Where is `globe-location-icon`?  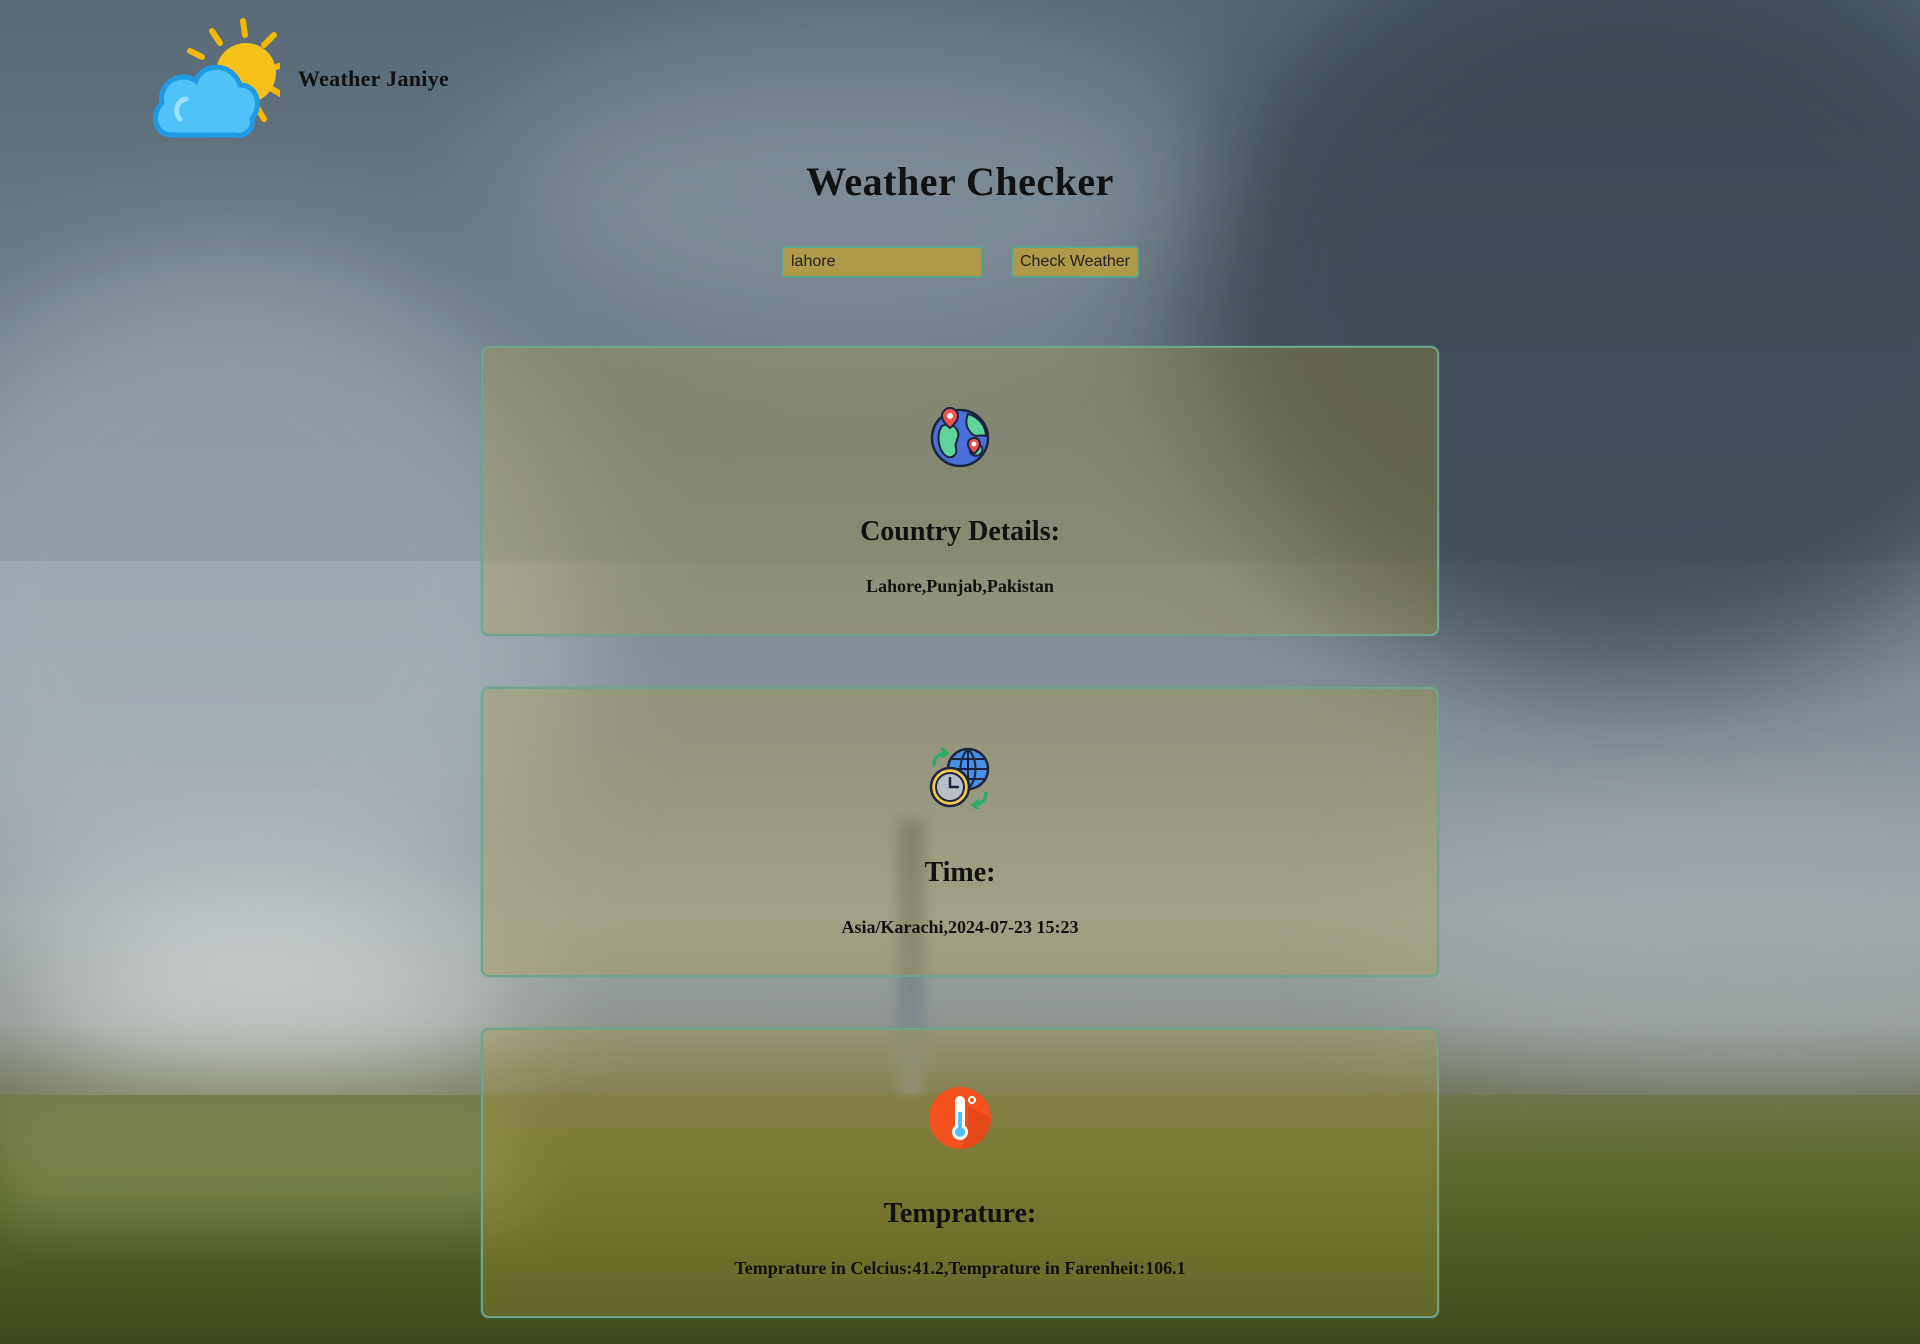 globe-location-icon is located at coordinates (960, 437).